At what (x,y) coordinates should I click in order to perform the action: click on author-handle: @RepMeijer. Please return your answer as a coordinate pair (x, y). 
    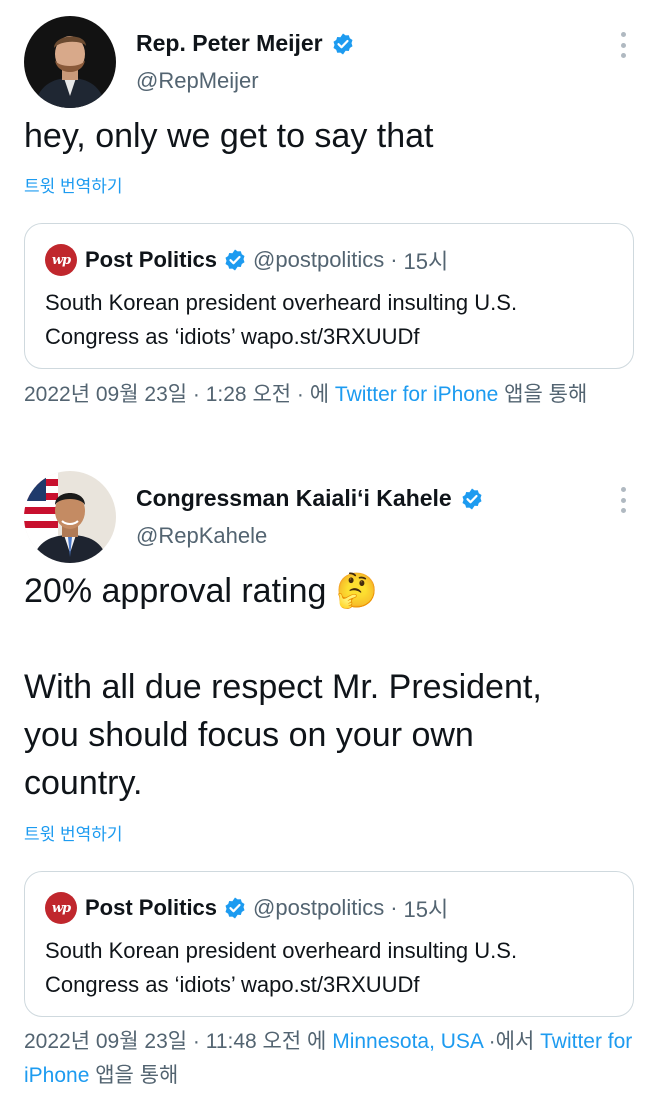
    Looking at the image, I should click on (197, 81).